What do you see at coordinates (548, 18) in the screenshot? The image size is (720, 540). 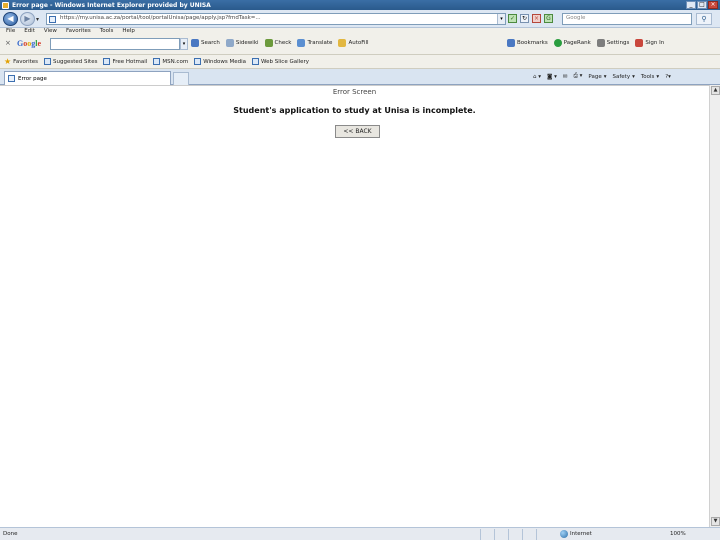 I see `google-search-provider-icon: G` at bounding box center [548, 18].